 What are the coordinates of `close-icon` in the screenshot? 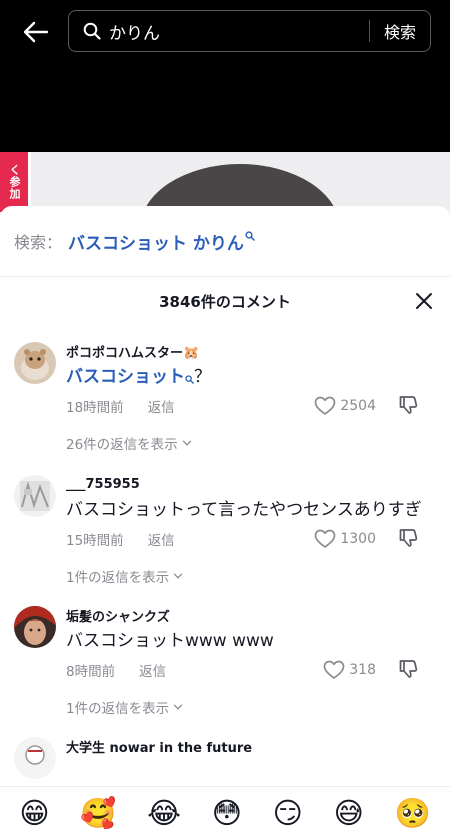 It's located at (424, 301).